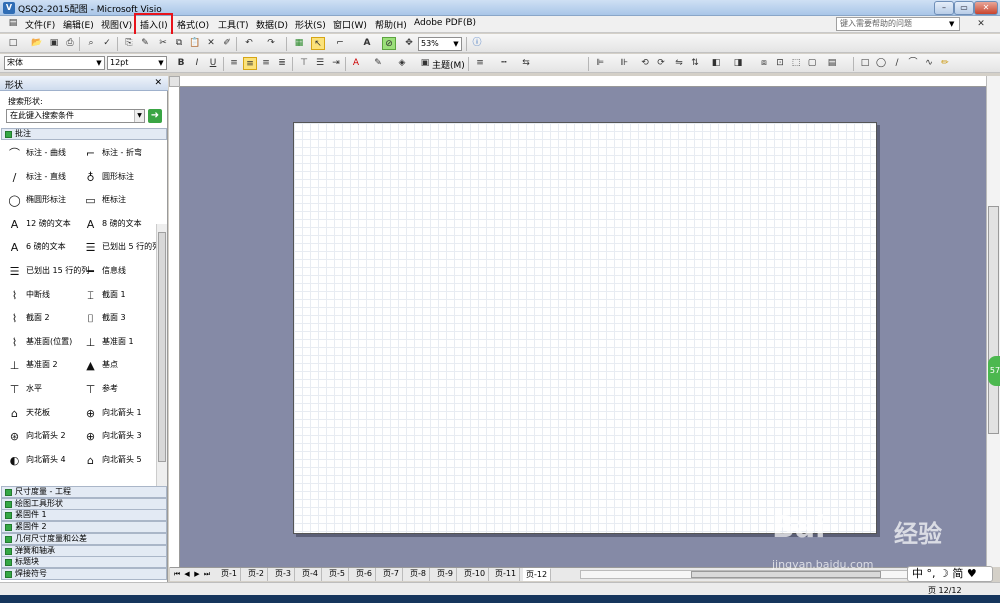 Image resolution: width=1000 pixels, height=603 pixels. What do you see at coordinates (340, 43) in the screenshot?
I see `connector-icon: ⌐` at bounding box center [340, 43].